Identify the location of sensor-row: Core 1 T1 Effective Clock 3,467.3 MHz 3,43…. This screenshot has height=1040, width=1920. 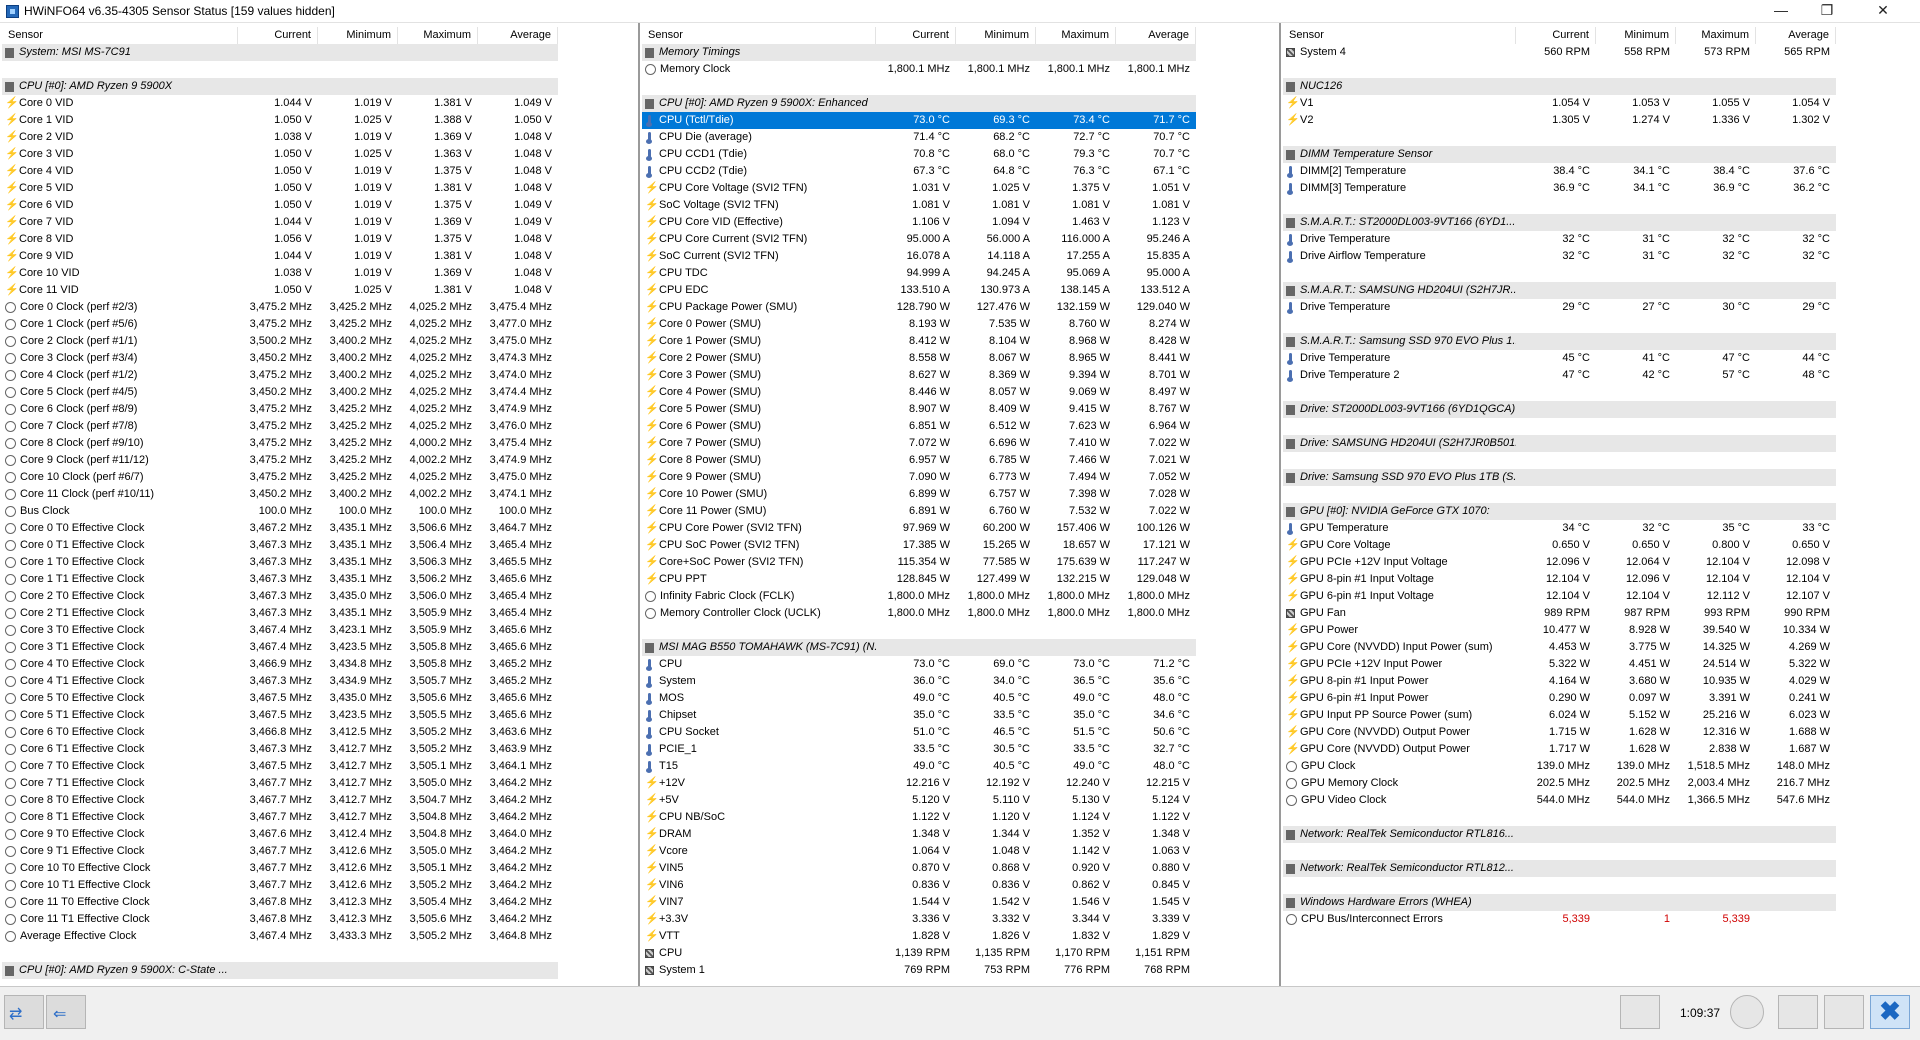
(281, 579).